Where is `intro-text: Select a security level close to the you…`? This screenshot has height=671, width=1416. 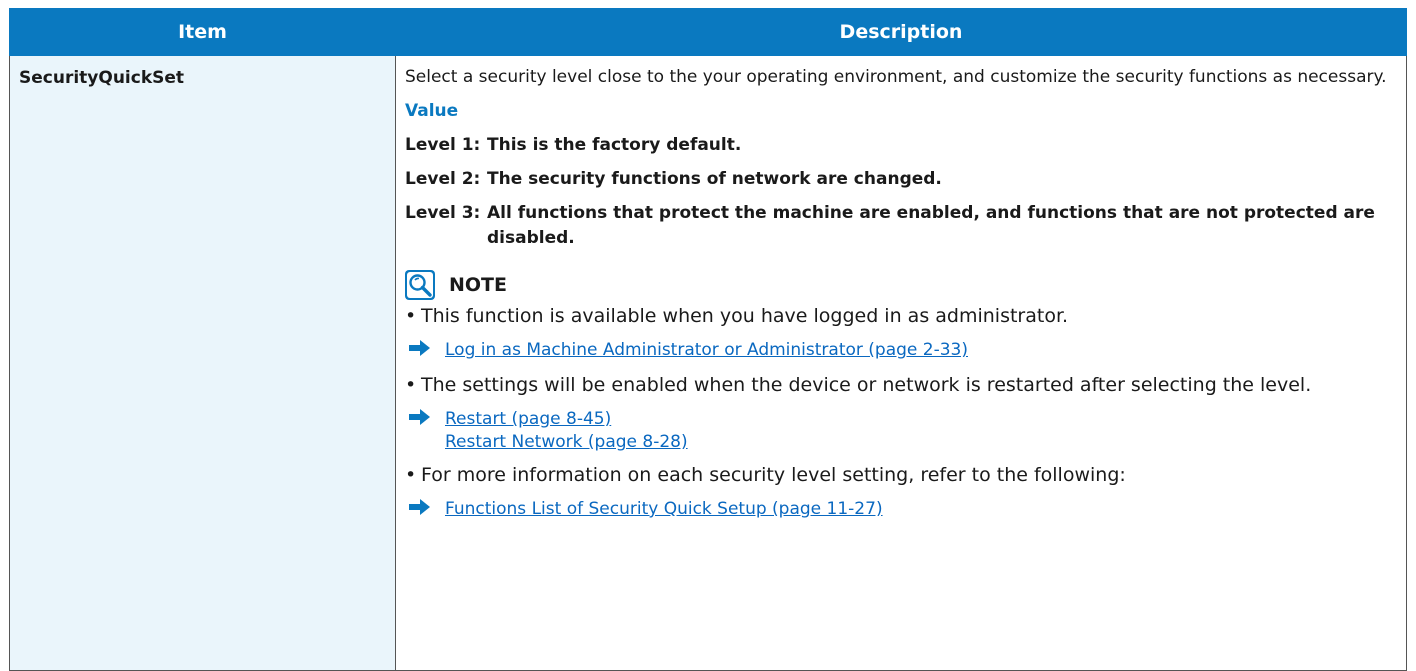
intro-text: Select a security level close to the you… is located at coordinates (896, 77).